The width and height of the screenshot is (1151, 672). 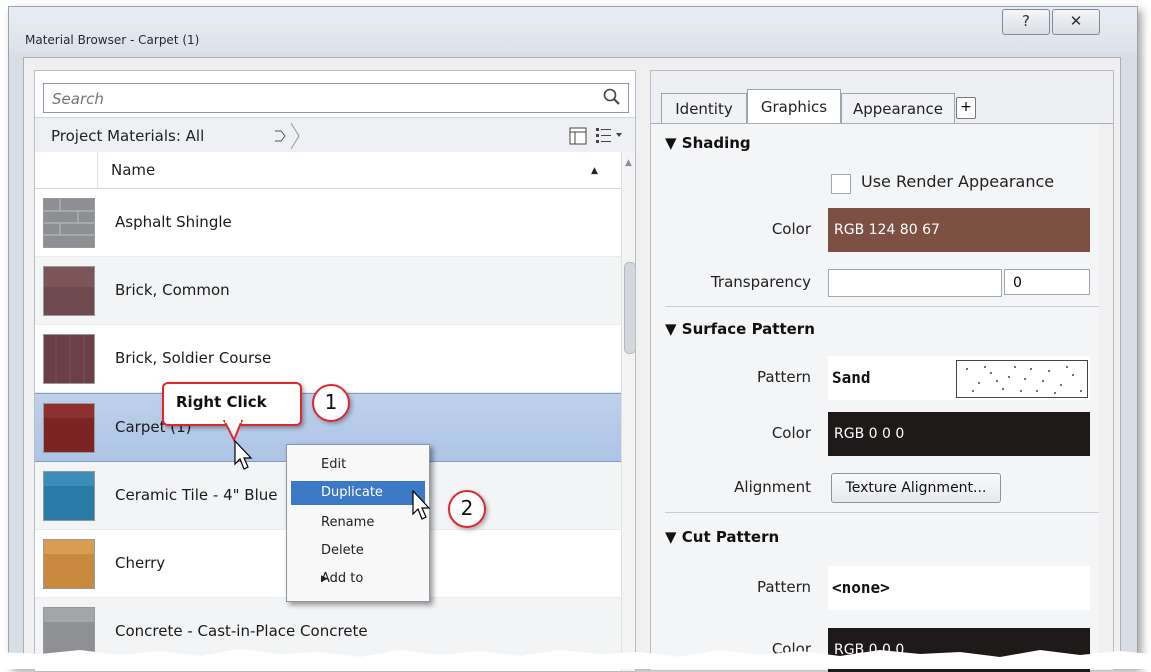 What do you see at coordinates (241, 631) in the screenshot?
I see `list-item-label: Concrete - Cast-in-Place Concrete` at bounding box center [241, 631].